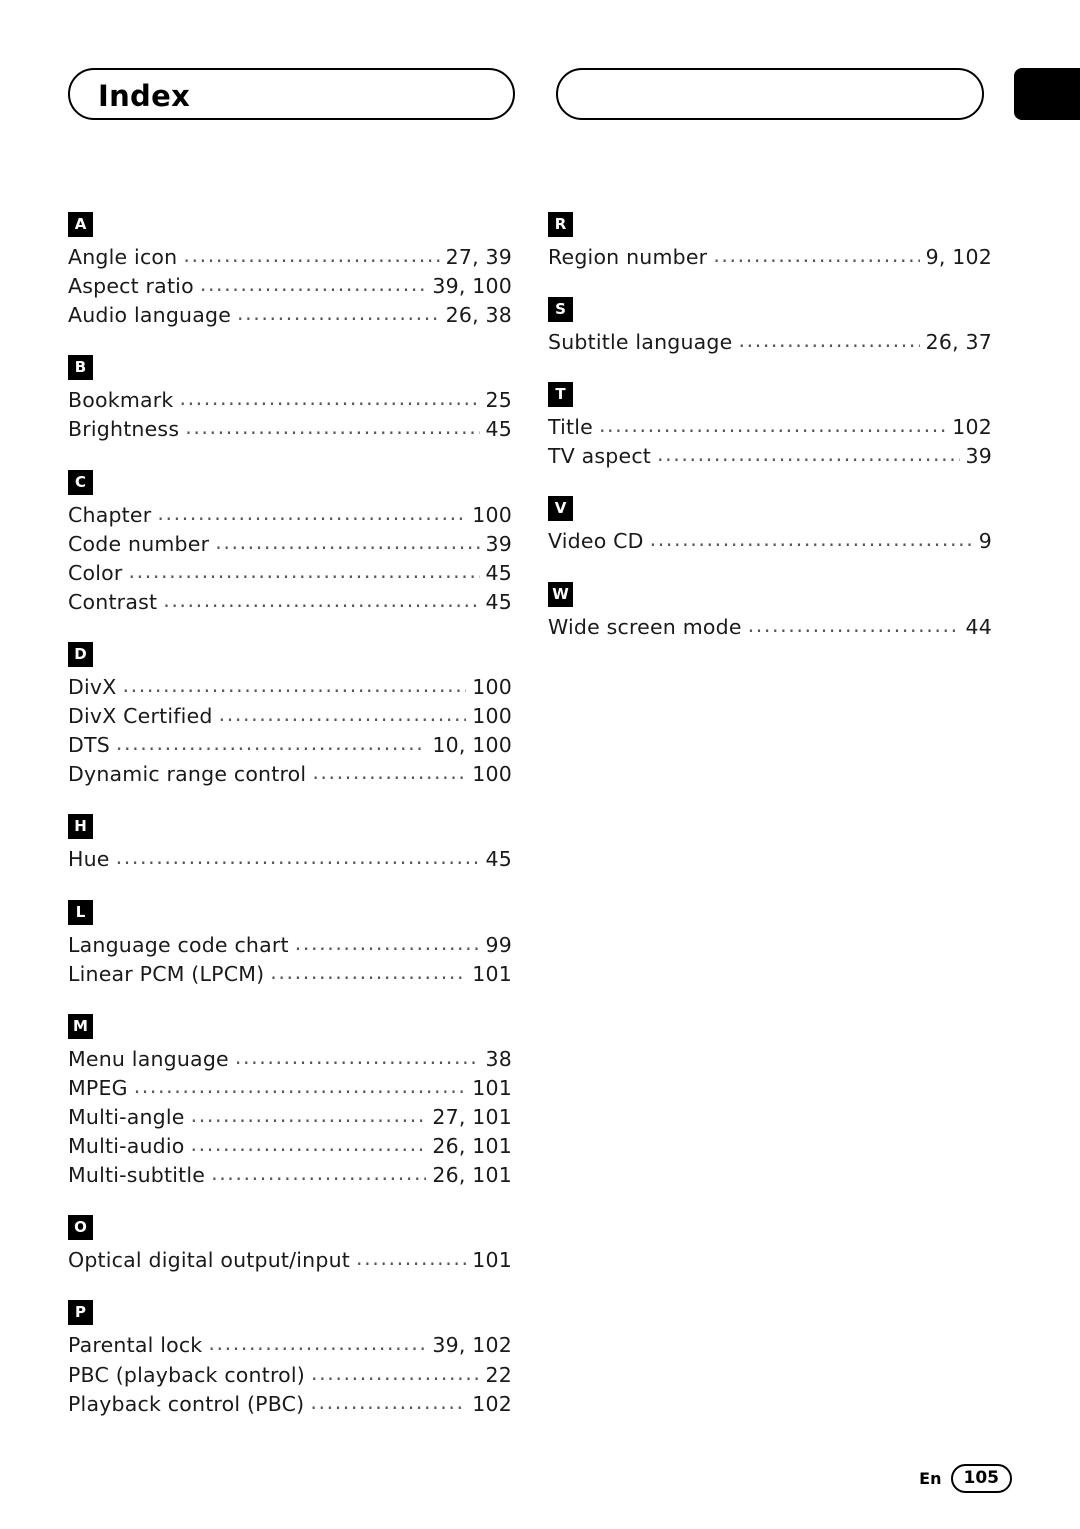 The width and height of the screenshot is (1080, 1529). Describe the element at coordinates (478, 315) in the screenshot. I see `index-entry-pages: 26, 38` at that location.